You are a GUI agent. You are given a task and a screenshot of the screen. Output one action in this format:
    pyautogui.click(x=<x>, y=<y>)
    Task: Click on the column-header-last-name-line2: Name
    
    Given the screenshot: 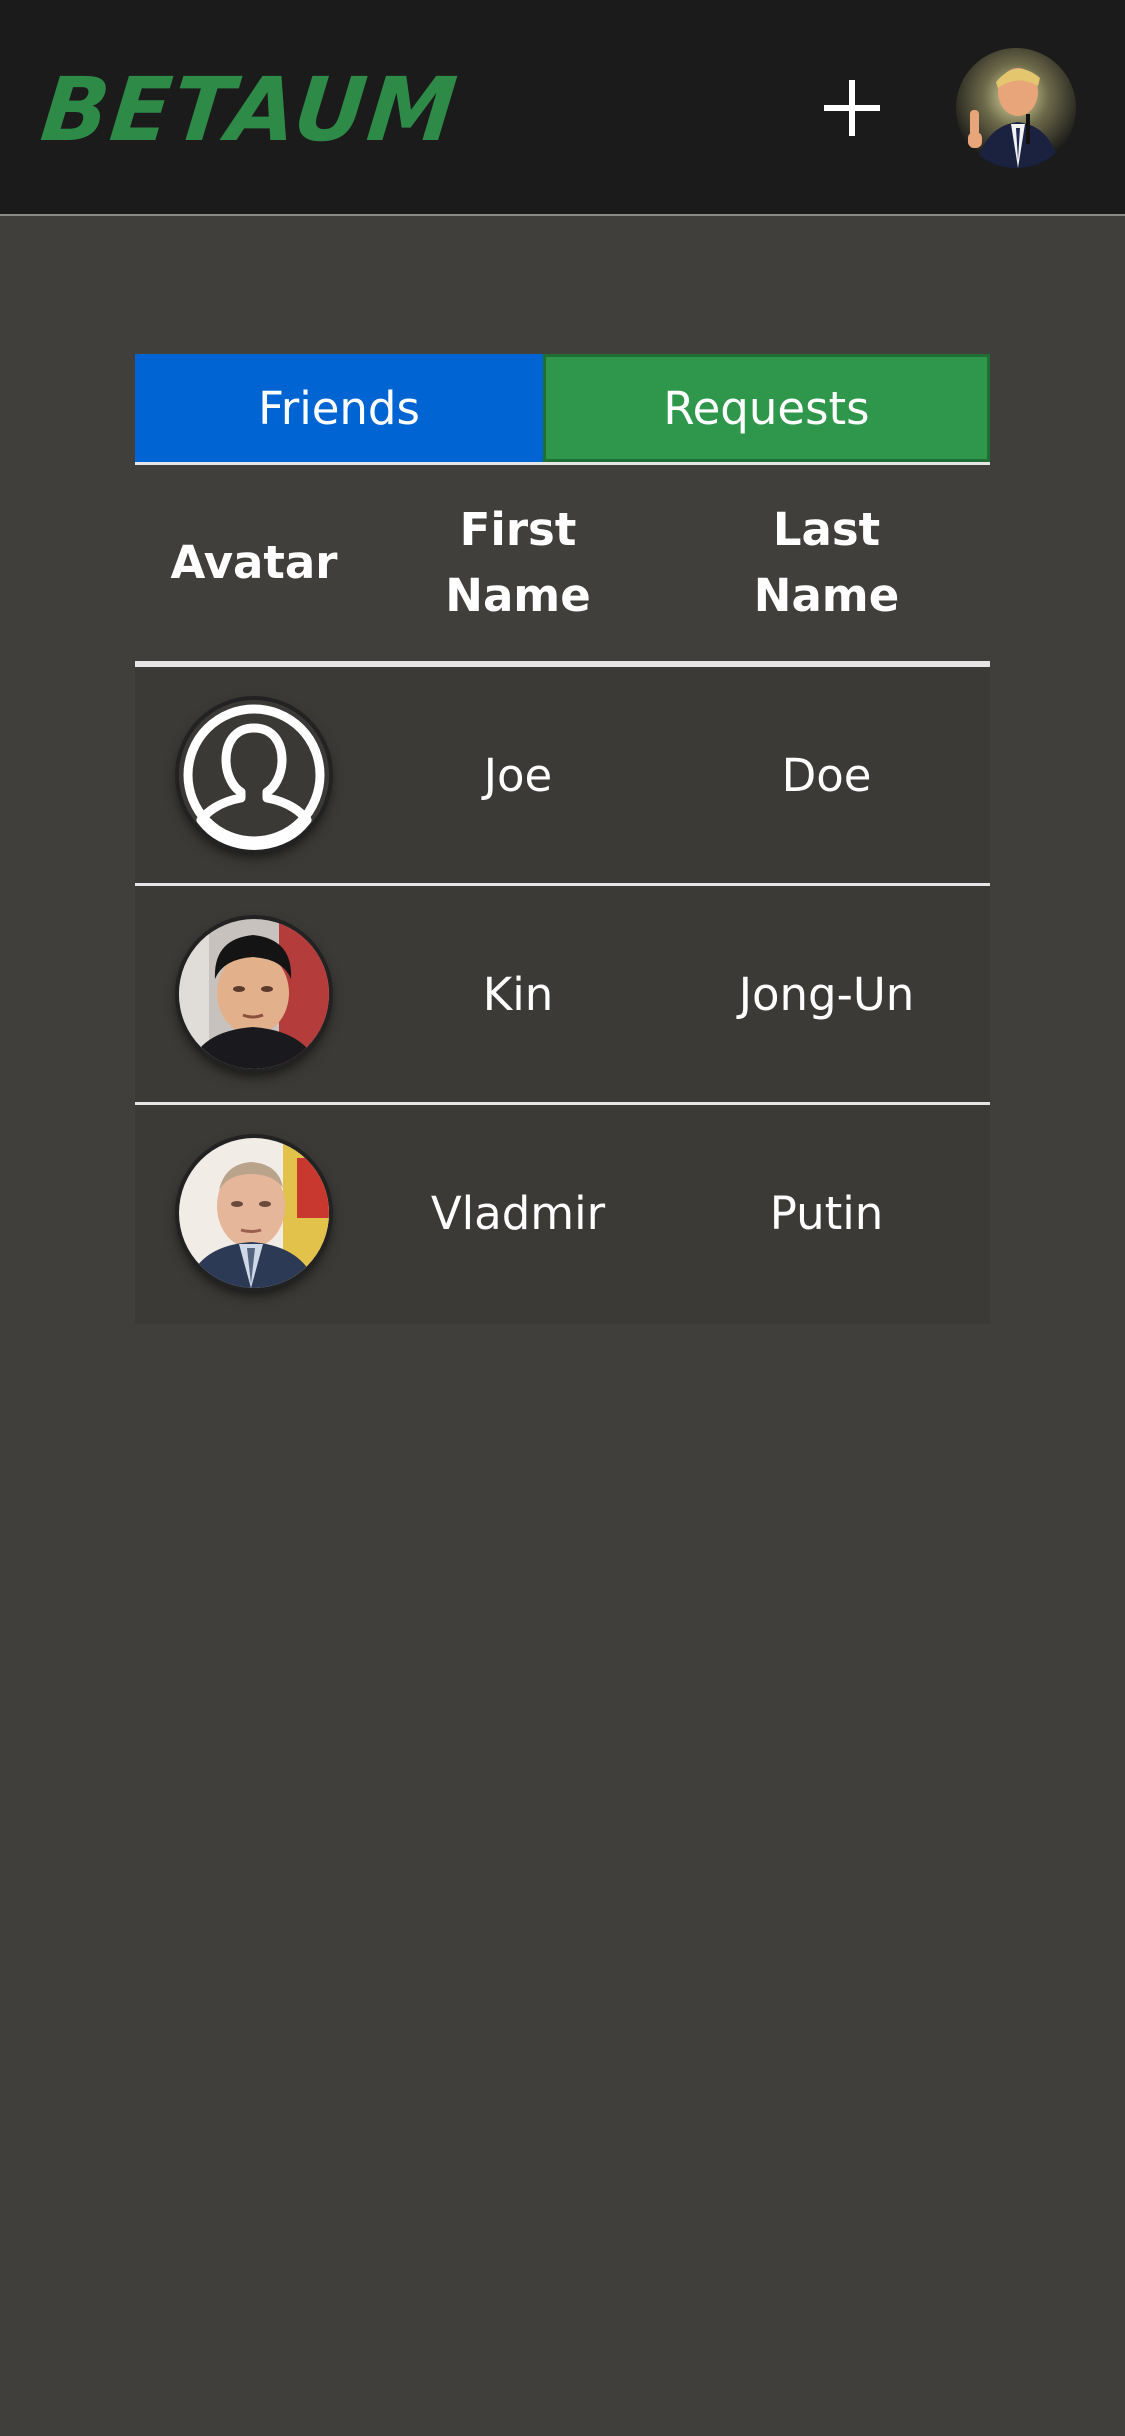 What is the action you would take?
    pyautogui.click(x=826, y=595)
    